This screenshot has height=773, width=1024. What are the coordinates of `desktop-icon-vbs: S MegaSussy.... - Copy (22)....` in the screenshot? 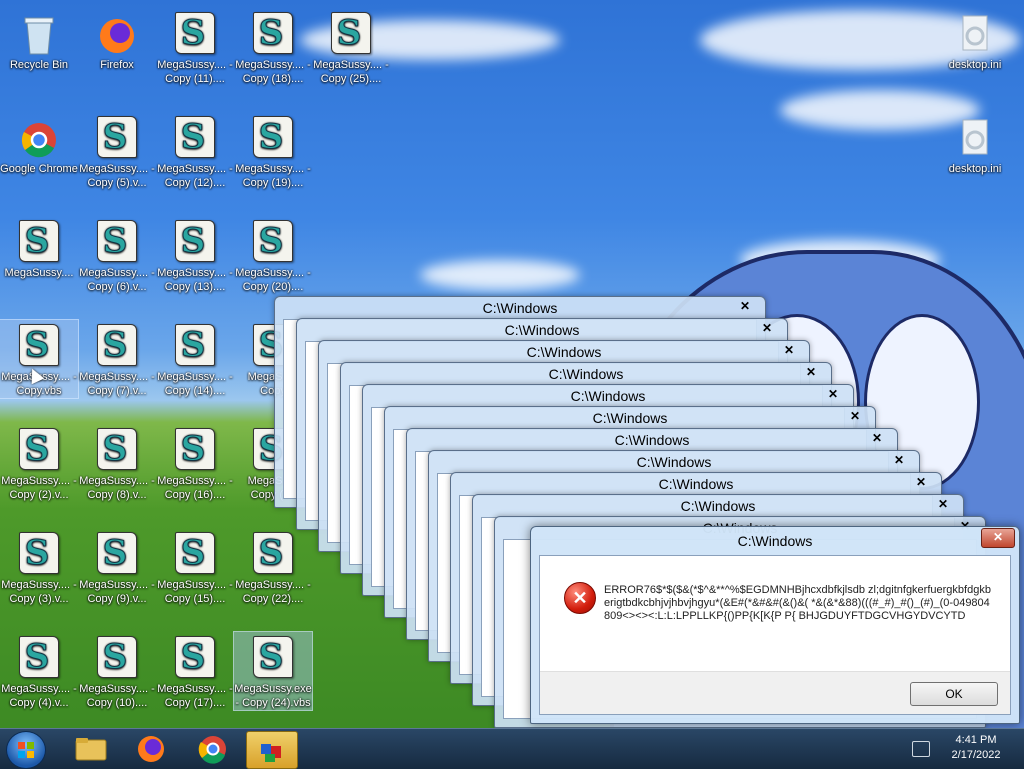 It's located at (273, 567).